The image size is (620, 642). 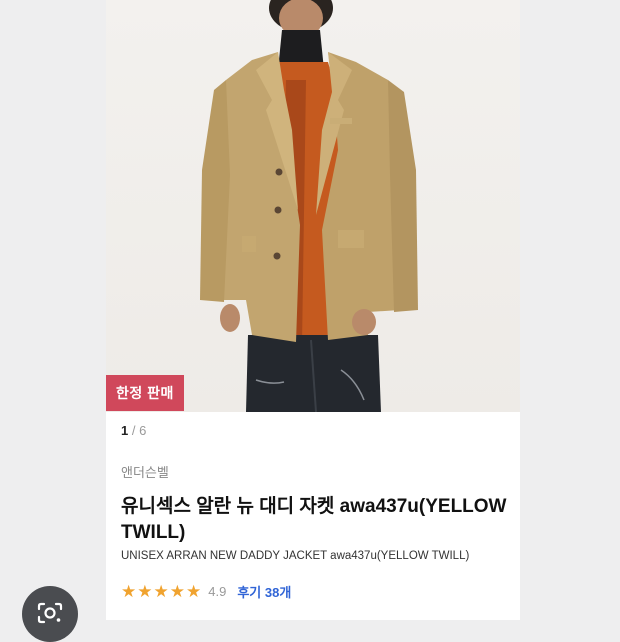 I want to click on image-pager: 1 / 6, so click(x=133, y=430).